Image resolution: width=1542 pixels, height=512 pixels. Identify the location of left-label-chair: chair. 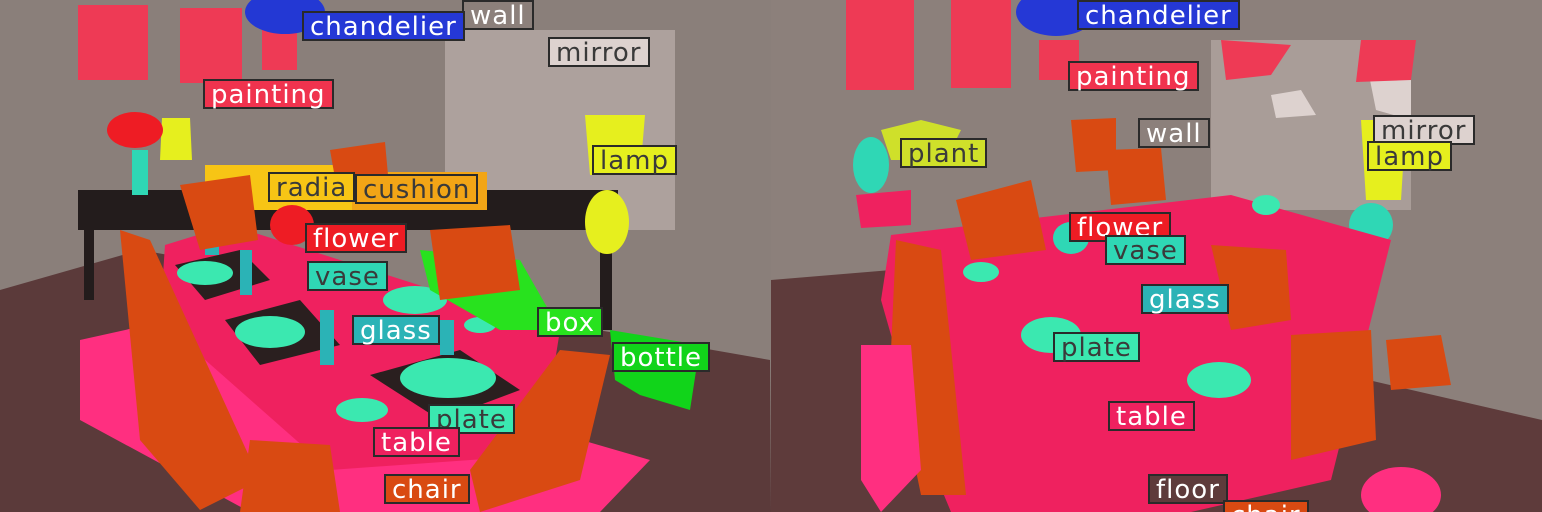
(427, 489).